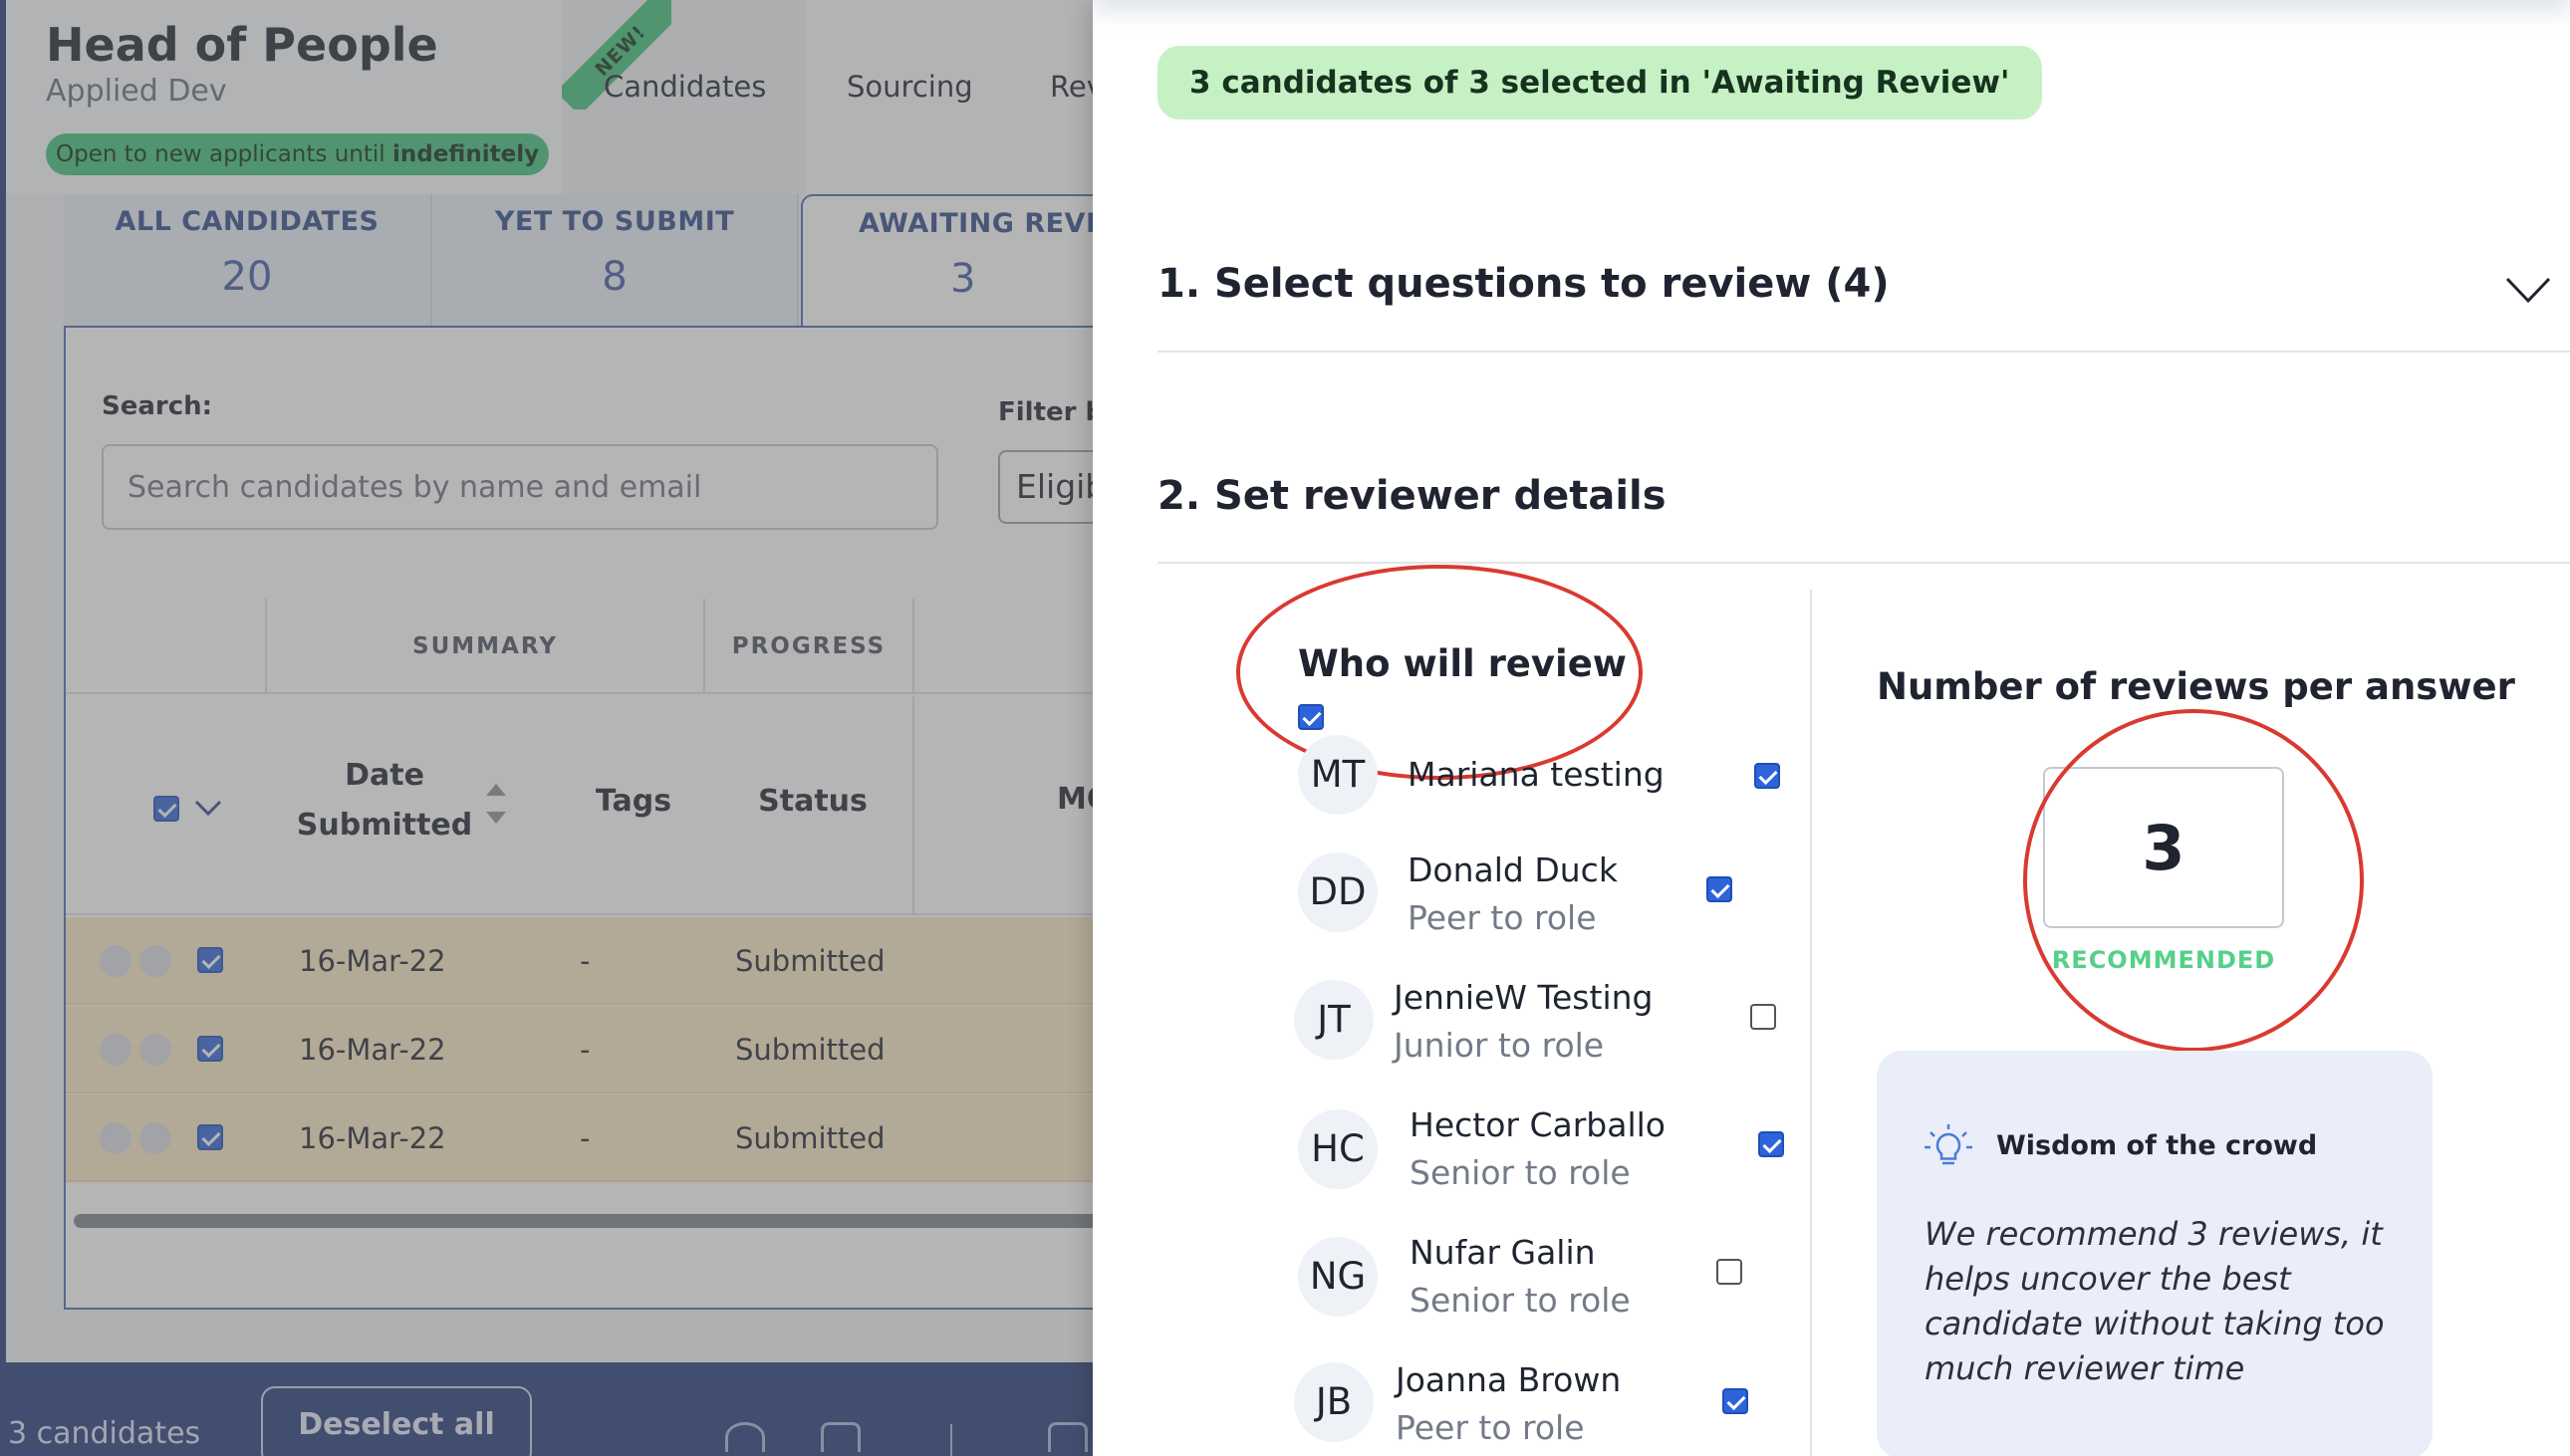  What do you see at coordinates (1499, 1045) in the screenshot?
I see `reviewer-role: Junior to role` at bounding box center [1499, 1045].